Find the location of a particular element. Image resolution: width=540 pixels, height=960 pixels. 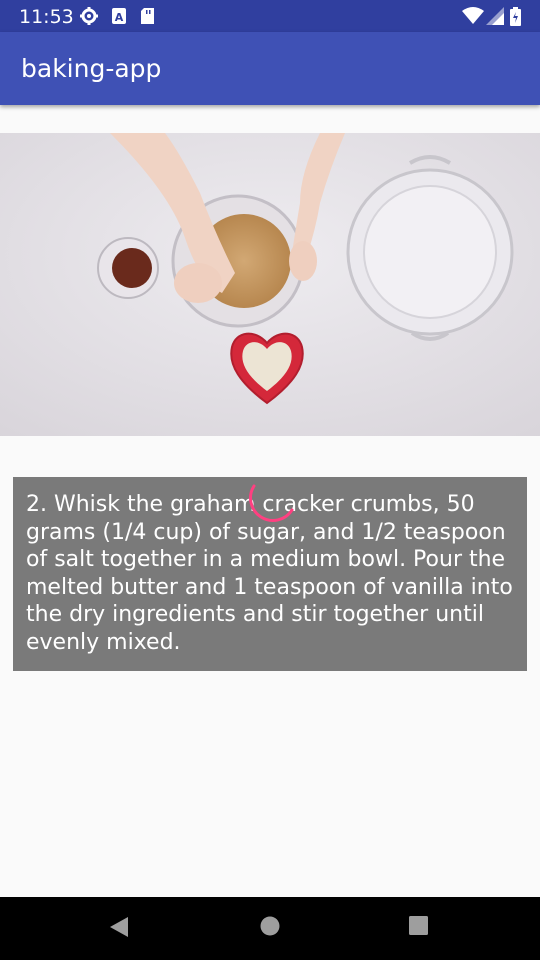

sd-card-icon is located at coordinates (147, 18).